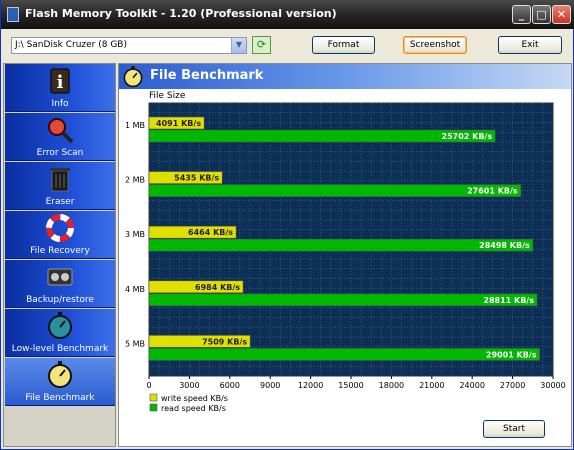 This screenshot has height=450, width=574. Describe the element at coordinates (135, 234) in the screenshot. I see `category-label: 3 MB` at that location.